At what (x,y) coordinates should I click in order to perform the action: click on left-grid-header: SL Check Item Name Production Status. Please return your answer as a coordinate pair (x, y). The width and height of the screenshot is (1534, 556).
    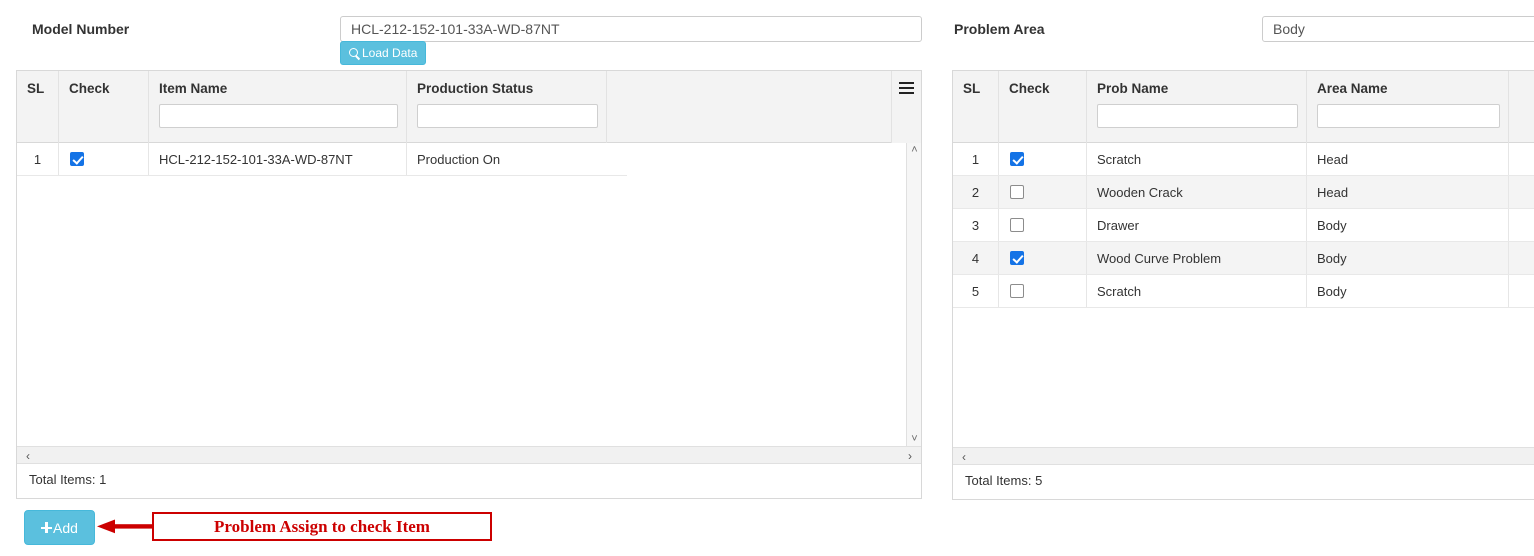
    Looking at the image, I should click on (469, 107).